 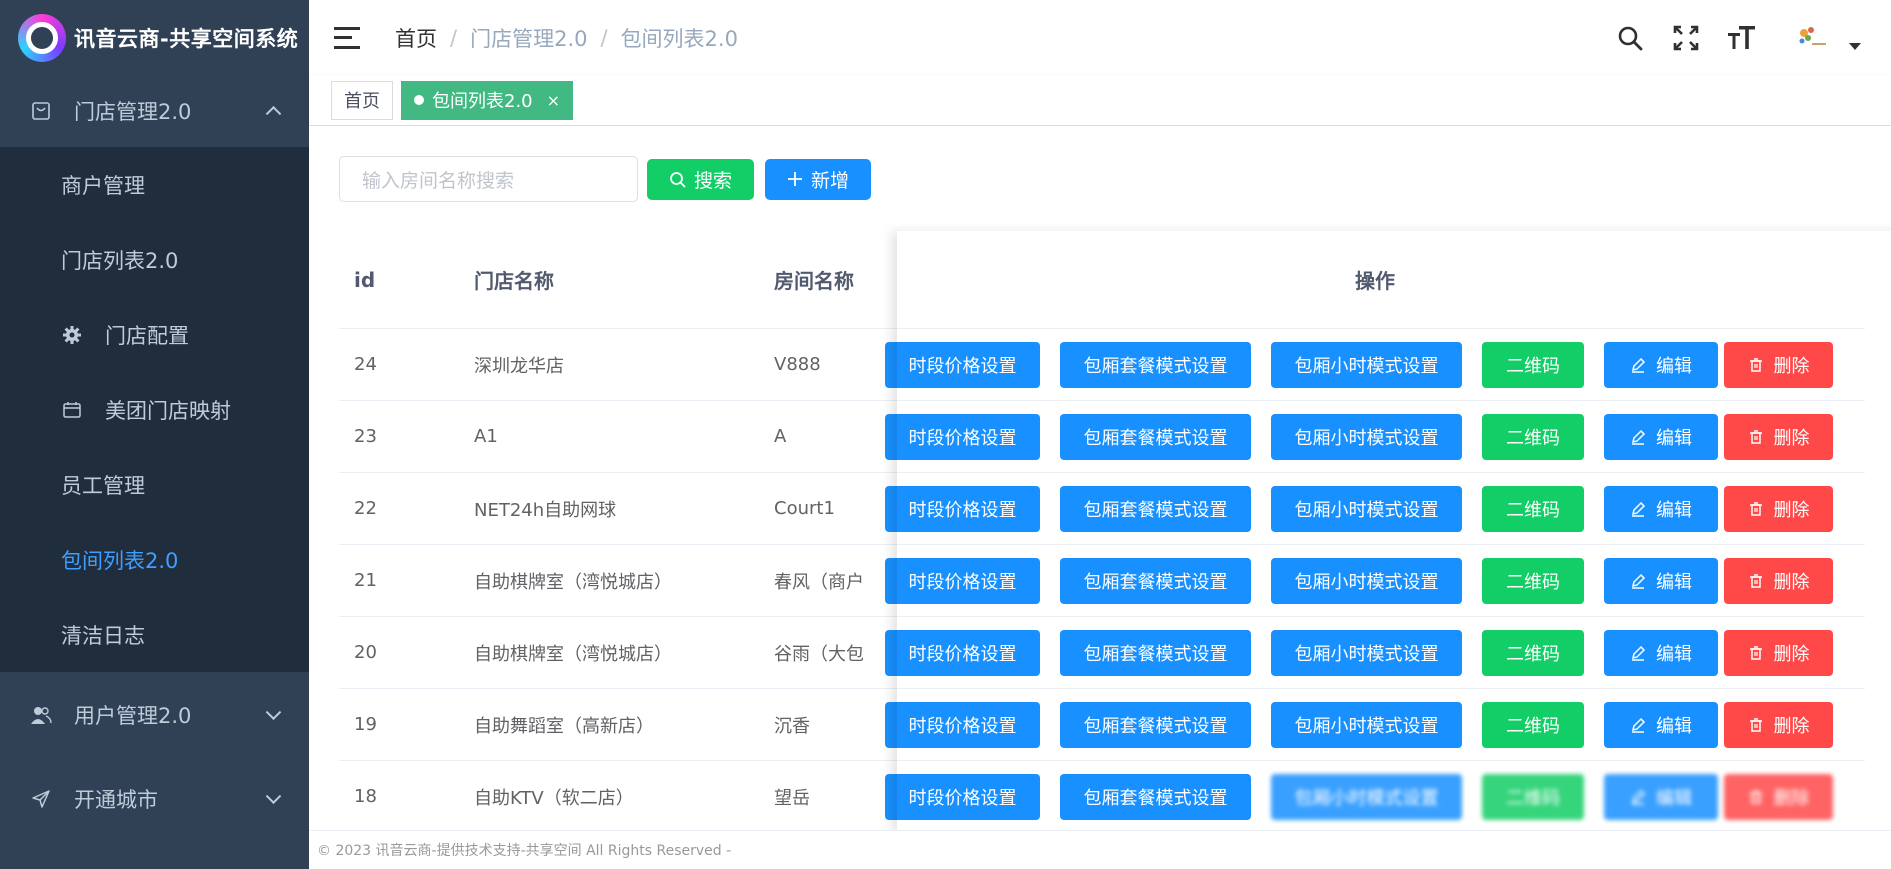 I want to click on add-button-label: 新增, so click(x=830, y=180).